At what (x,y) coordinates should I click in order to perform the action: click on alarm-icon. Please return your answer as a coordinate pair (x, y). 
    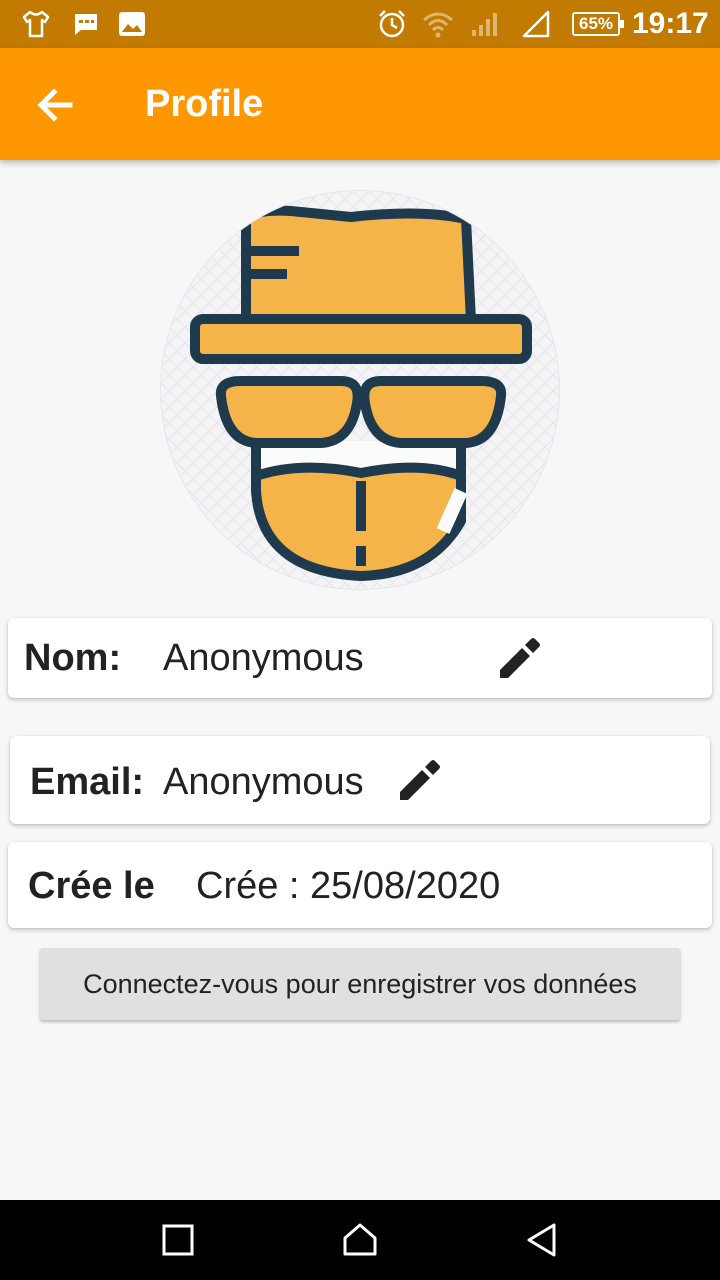
    Looking at the image, I should click on (392, 24).